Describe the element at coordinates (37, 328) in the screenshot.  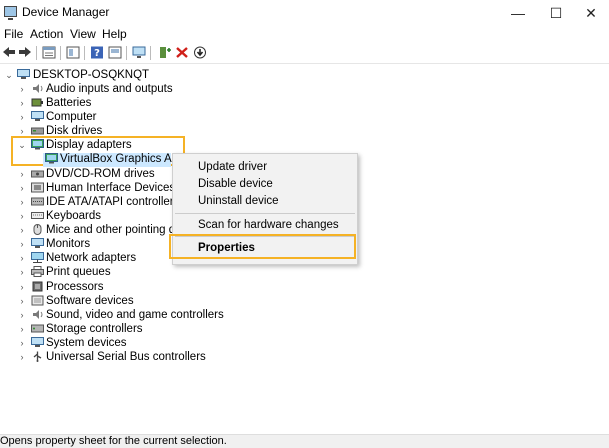
I see `storage-icon` at that location.